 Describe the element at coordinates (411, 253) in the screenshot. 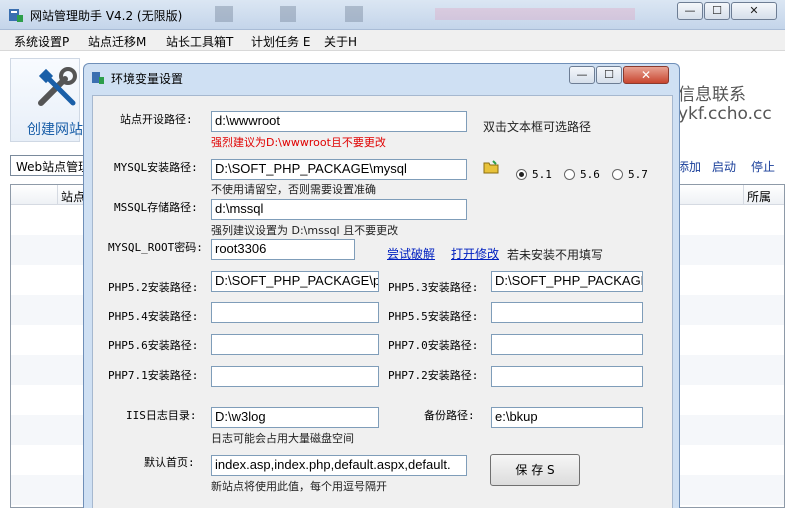

I see `try-crack-link: 尝试破解` at that location.